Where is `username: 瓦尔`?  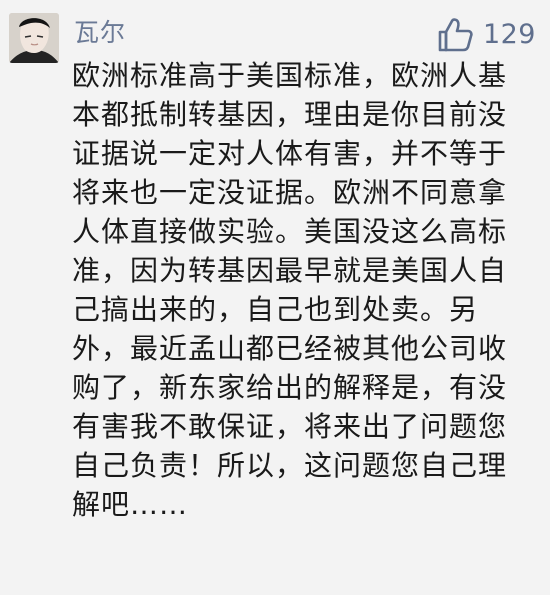
username: 瓦尔 is located at coordinates (100, 33).